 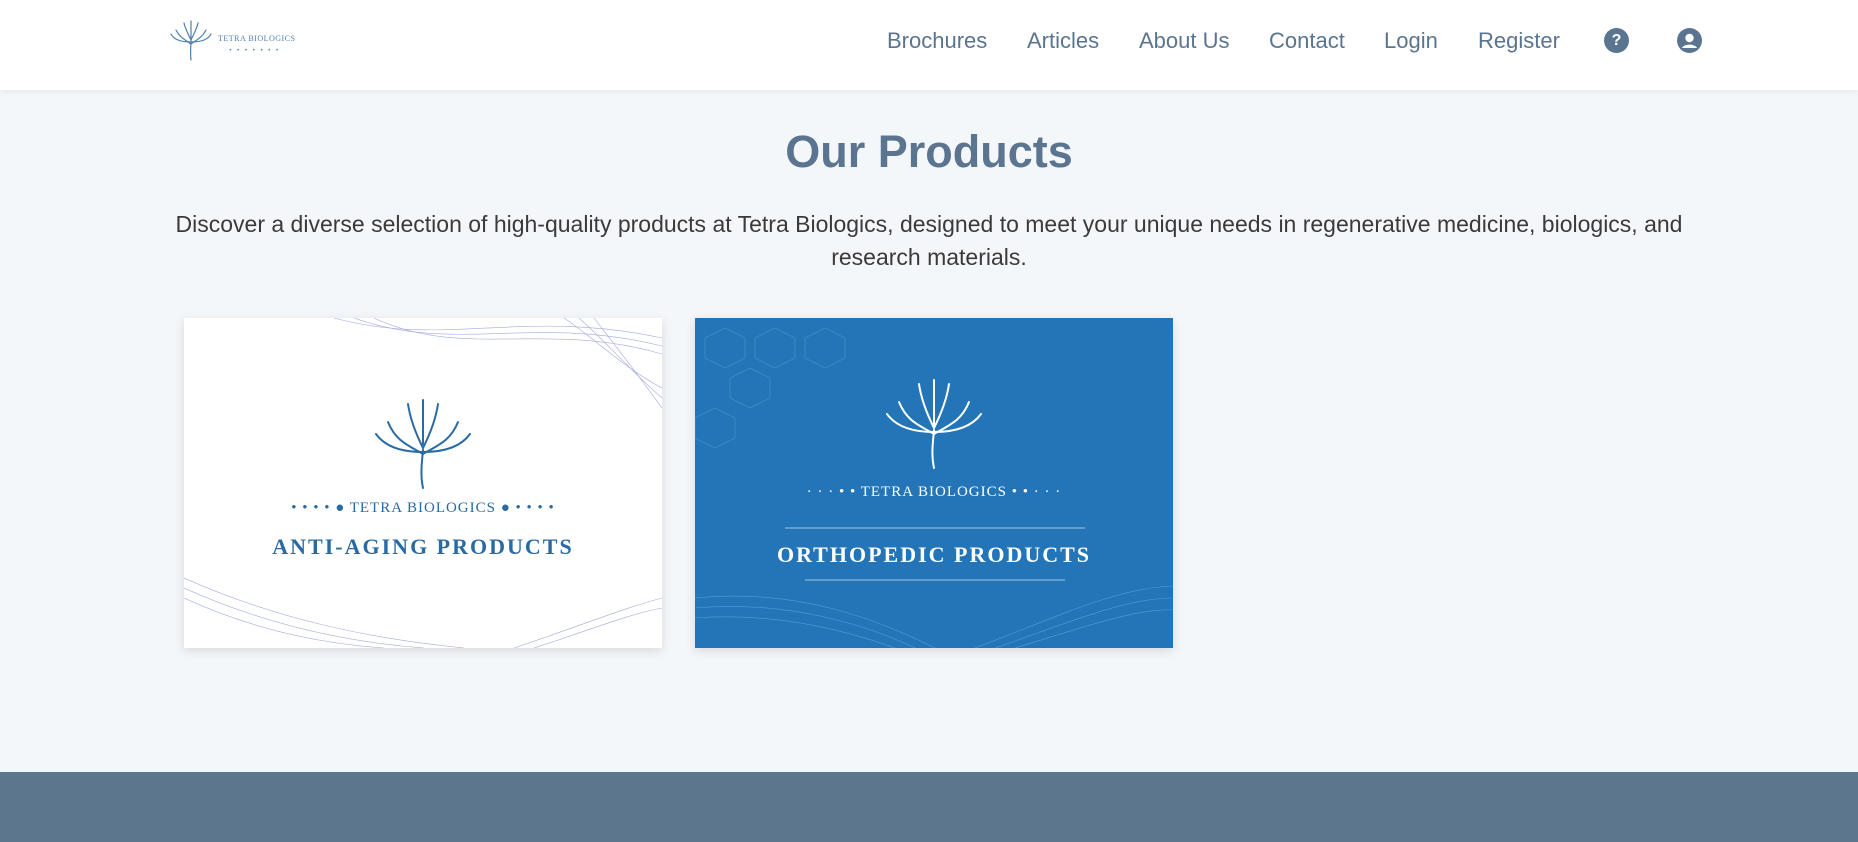 What do you see at coordinates (929, 807) in the screenshot?
I see `site-footer` at bounding box center [929, 807].